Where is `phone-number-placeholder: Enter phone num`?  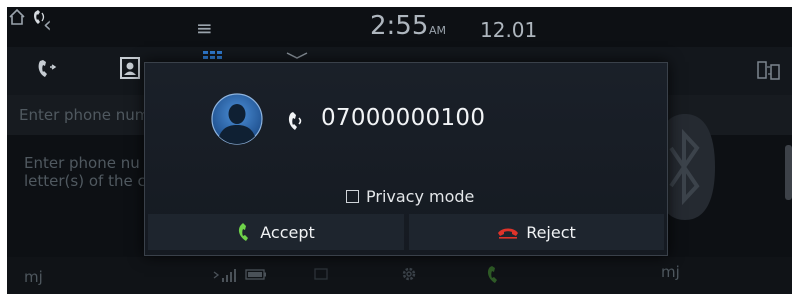
phone-number-placeholder: Enter phone num is located at coordinates (84, 115).